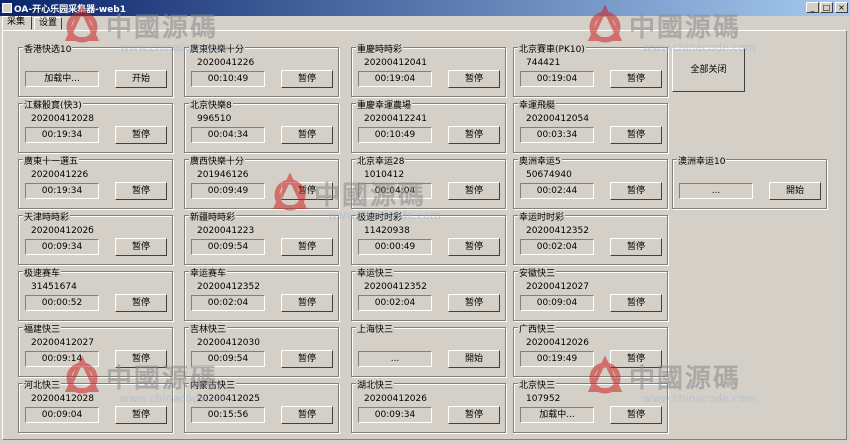 The height and width of the screenshot is (443, 850). I want to click on countdown-field: 00:00:52, so click(62, 303).